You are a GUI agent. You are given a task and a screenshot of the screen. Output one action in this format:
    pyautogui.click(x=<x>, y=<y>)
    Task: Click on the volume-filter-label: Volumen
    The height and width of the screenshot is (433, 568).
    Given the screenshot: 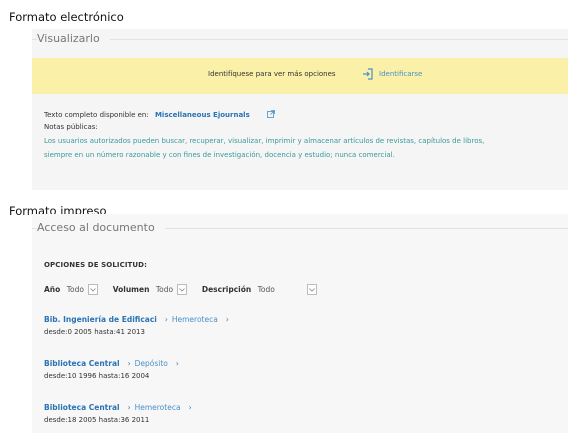 What is the action you would take?
    pyautogui.click(x=131, y=289)
    